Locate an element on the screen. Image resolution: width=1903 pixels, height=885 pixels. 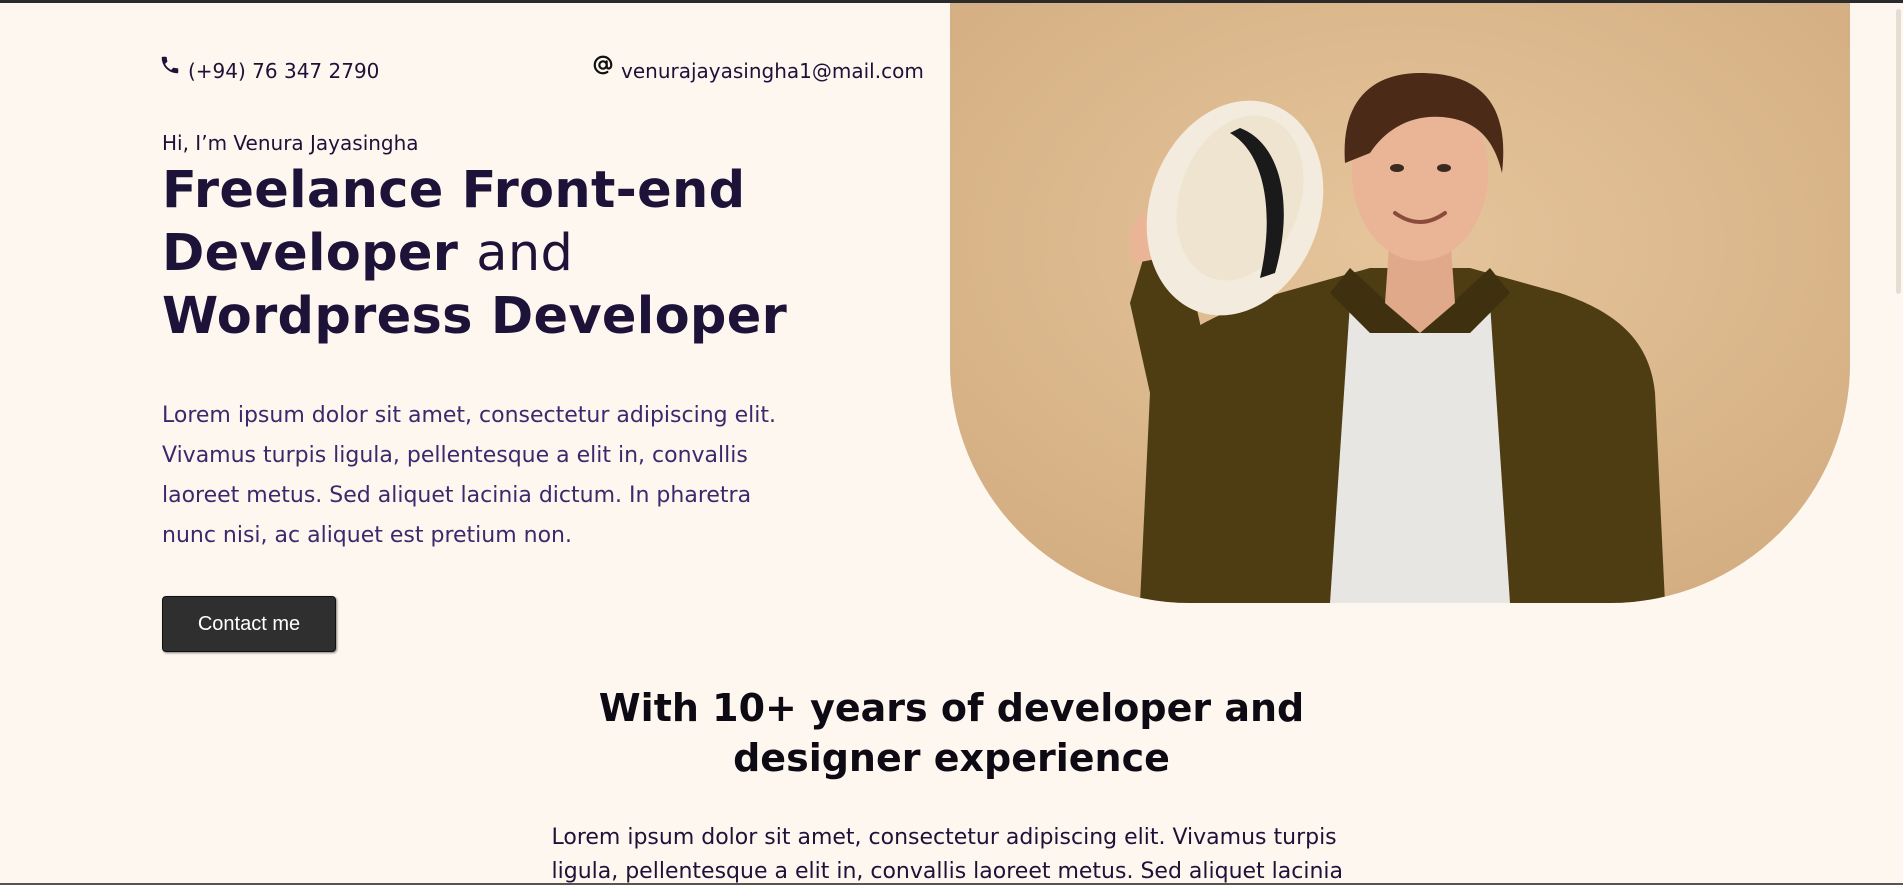
email-address: venurajayasingha1@mail.com is located at coordinates (772, 71).